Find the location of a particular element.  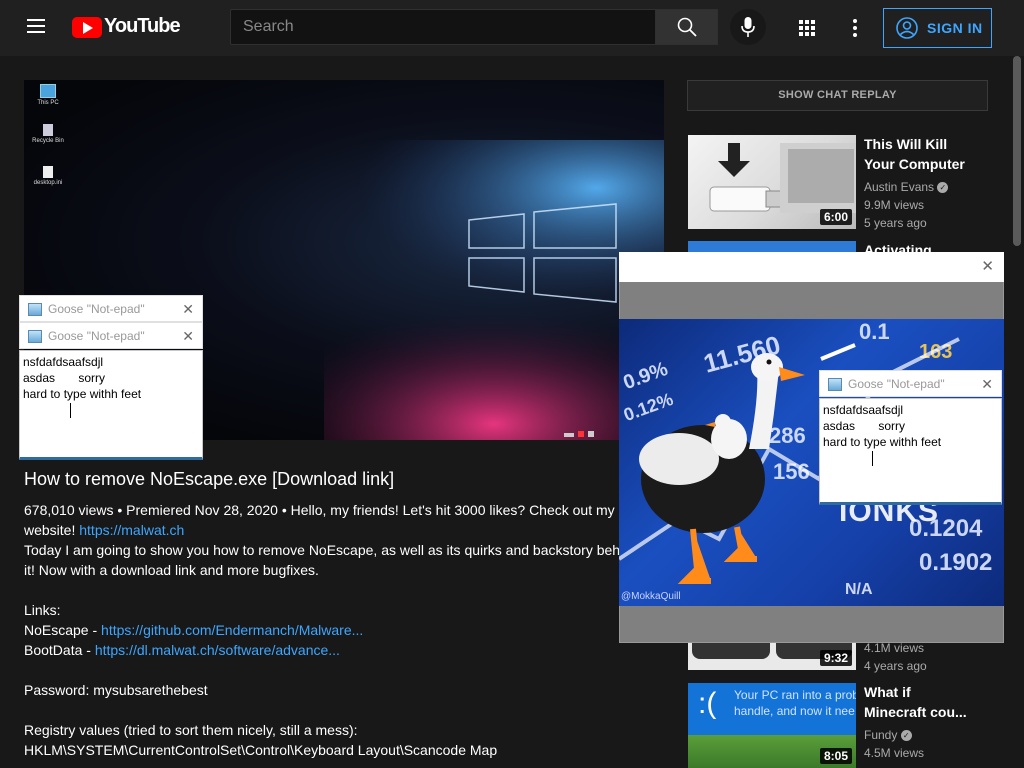

more-options-icon is located at coordinates (855, 28).